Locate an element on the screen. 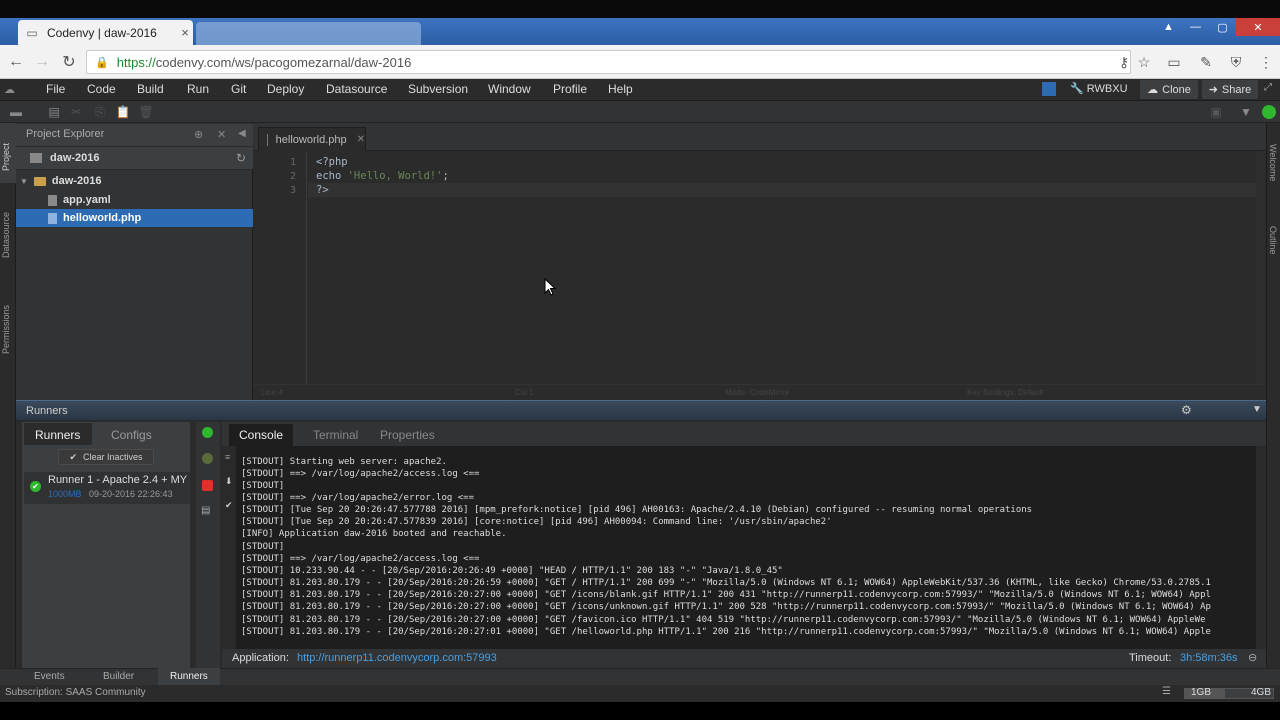 The image size is (1280, 720). tab-terminal: Terminal is located at coordinates (335, 435).